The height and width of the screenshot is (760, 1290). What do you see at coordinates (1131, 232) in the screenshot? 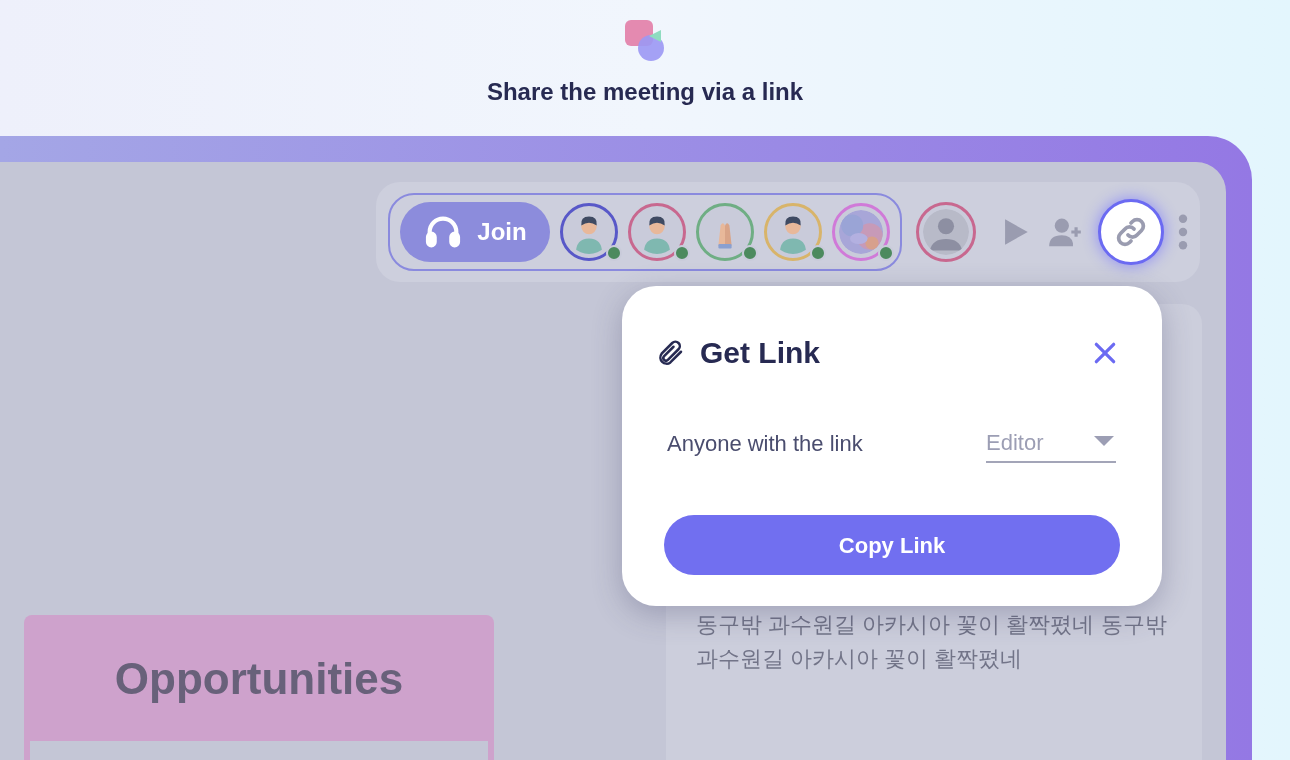
I see `link-button` at bounding box center [1131, 232].